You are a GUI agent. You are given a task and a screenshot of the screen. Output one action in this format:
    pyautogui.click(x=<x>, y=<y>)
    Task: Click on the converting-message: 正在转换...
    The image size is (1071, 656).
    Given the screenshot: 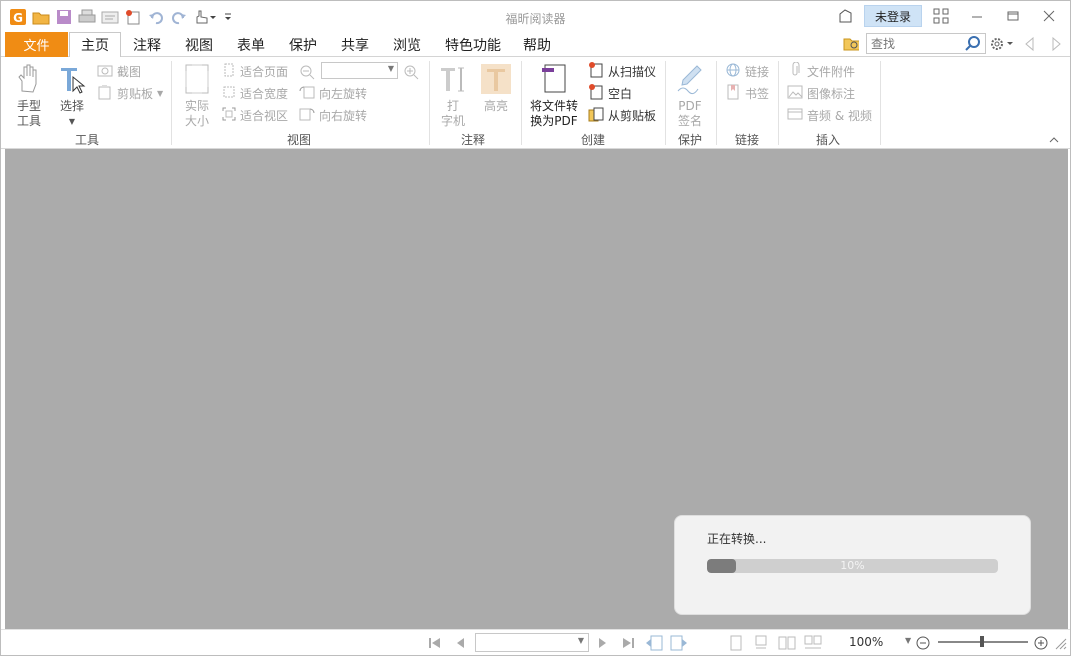 What is the action you would take?
    pyautogui.click(x=737, y=539)
    